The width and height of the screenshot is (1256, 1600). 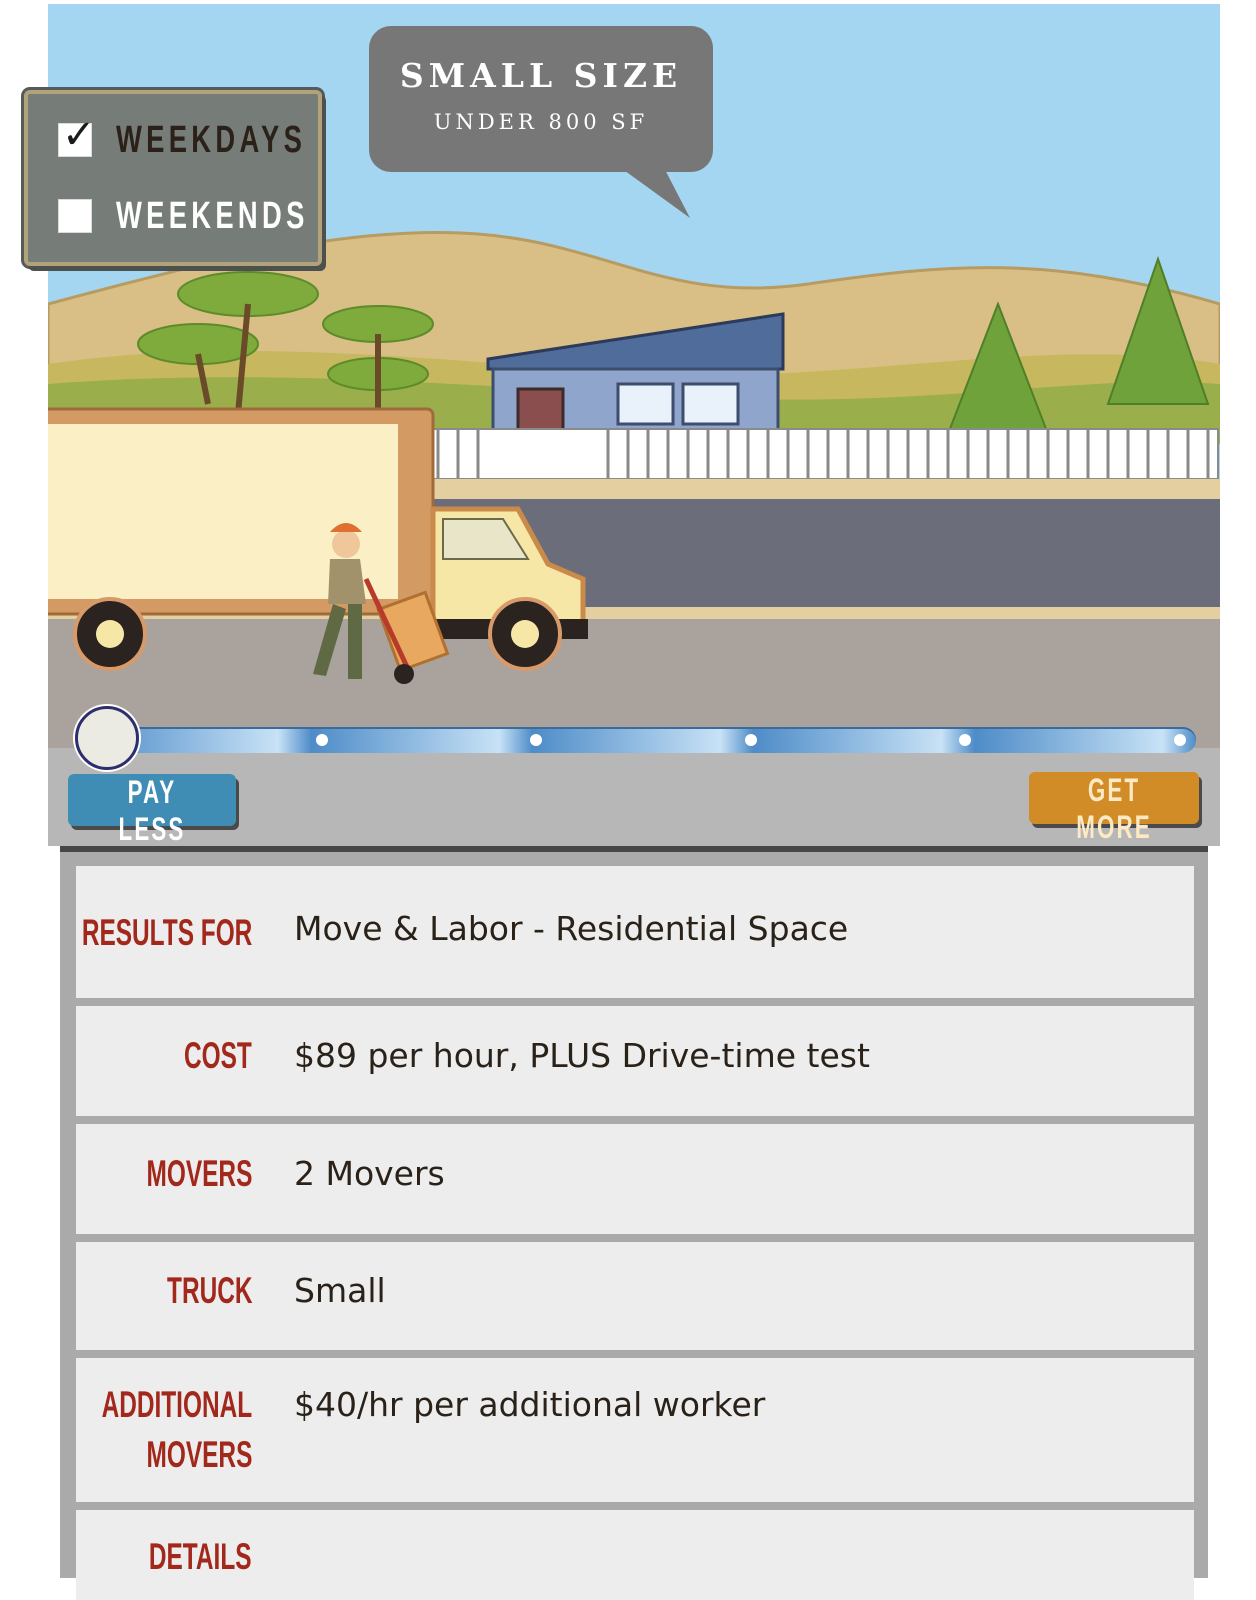 What do you see at coordinates (218, 1055) in the screenshot?
I see `row-label: COST` at bounding box center [218, 1055].